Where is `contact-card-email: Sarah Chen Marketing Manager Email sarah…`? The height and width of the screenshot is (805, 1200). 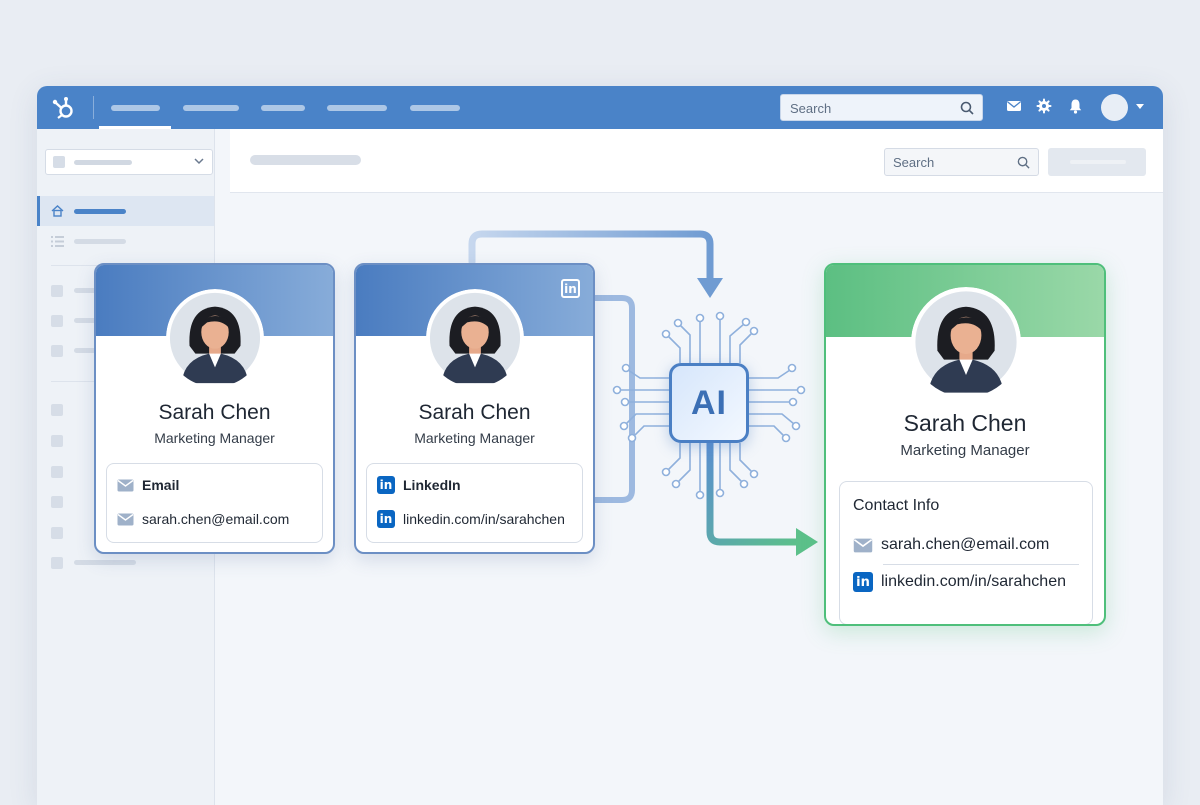 contact-card-email: Sarah Chen Marketing Manager Email sarah… is located at coordinates (214, 408).